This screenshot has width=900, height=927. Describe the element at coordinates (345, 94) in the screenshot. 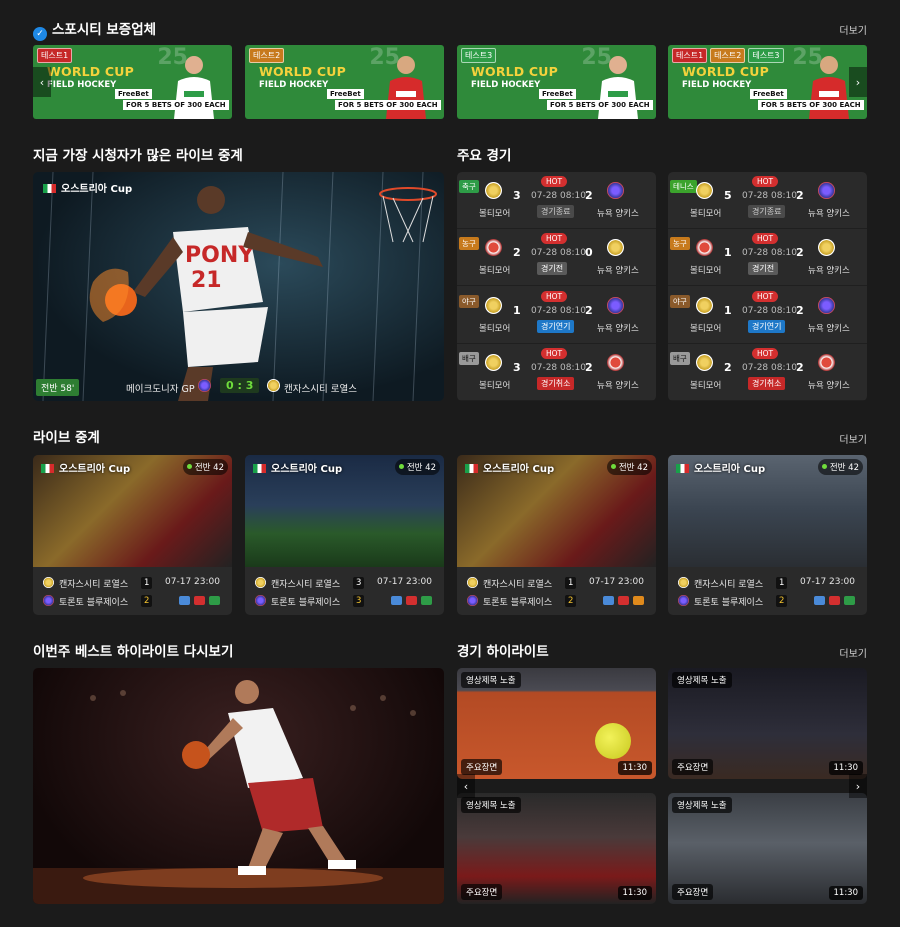

I see `banner-freebet: FreeBet` at that location.